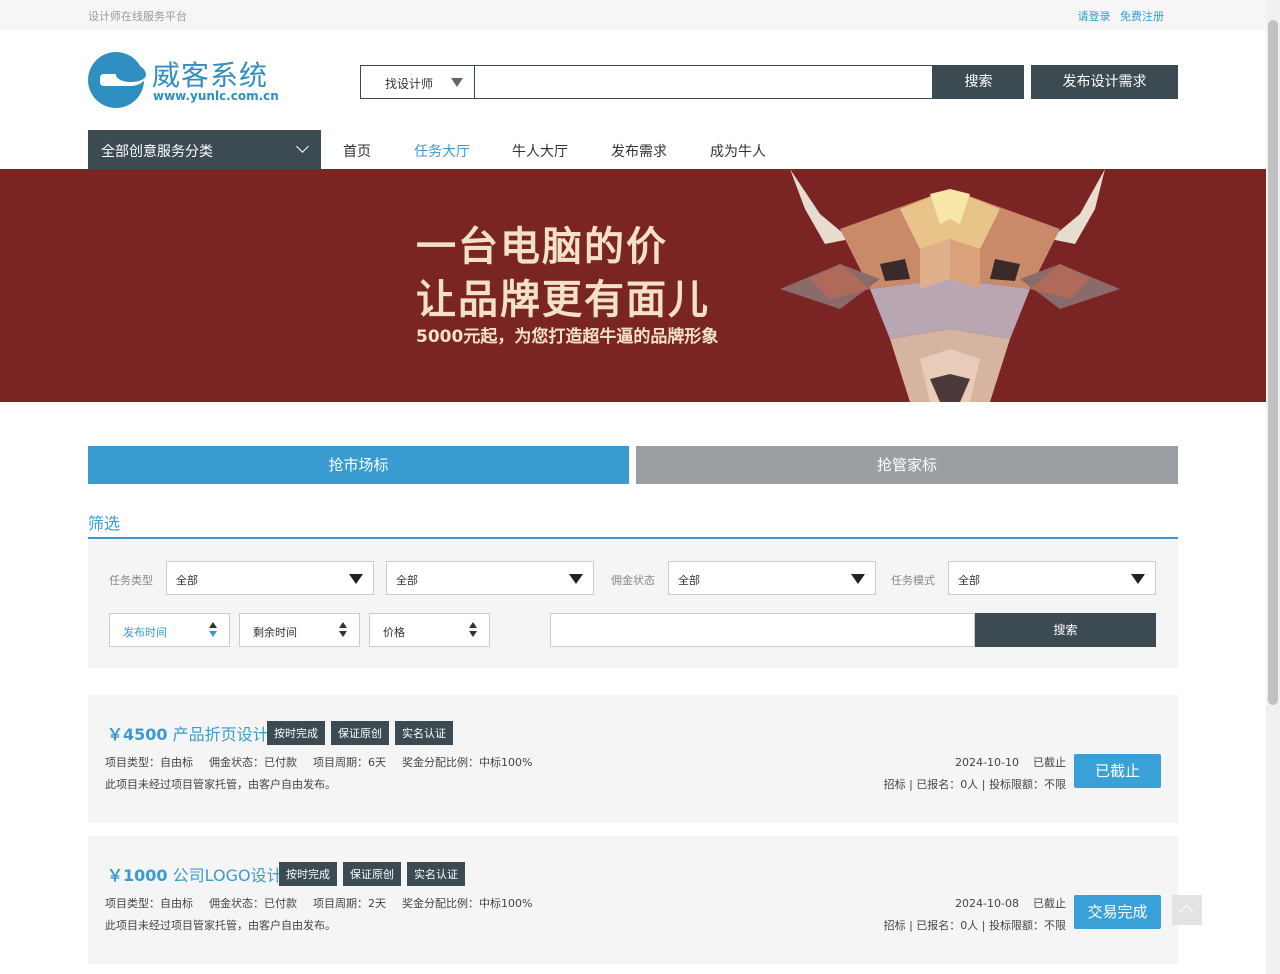 The width and height of the screenshot is (1280, 974). I want to click on search-button: 搜索, so click(978, 82).